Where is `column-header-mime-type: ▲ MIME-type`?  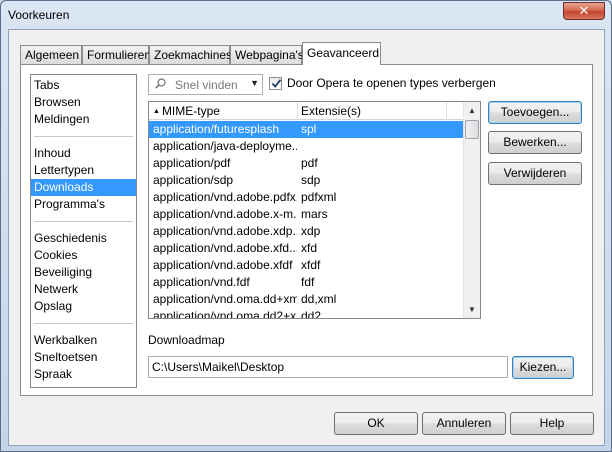 column-header-mime-type: ▲ MIME-type is located at coordinates (186, 111).